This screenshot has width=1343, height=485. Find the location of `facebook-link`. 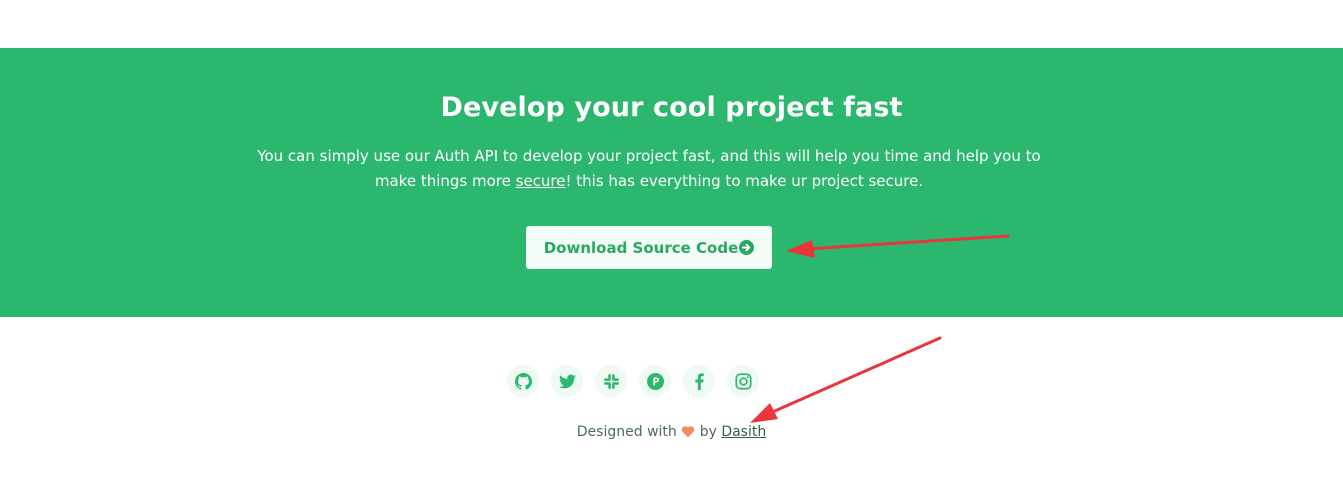

facebook-link is located at coordinates (699, 381).